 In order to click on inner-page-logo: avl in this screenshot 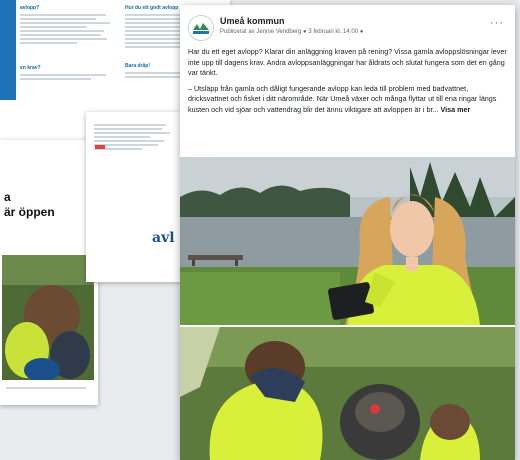, I will do `click(163, 238)`.